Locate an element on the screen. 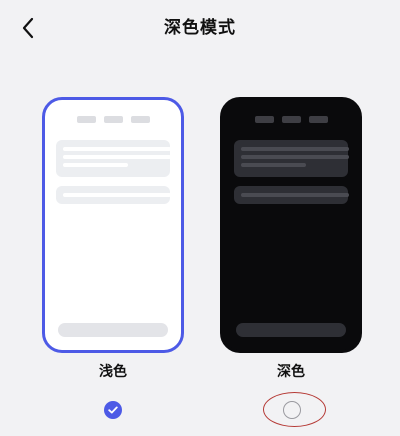  annotation-circle is located at coordinates (294, 409).